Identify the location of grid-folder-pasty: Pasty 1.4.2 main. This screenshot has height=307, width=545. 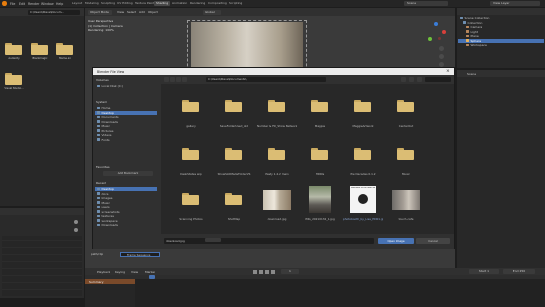
(277, 164).